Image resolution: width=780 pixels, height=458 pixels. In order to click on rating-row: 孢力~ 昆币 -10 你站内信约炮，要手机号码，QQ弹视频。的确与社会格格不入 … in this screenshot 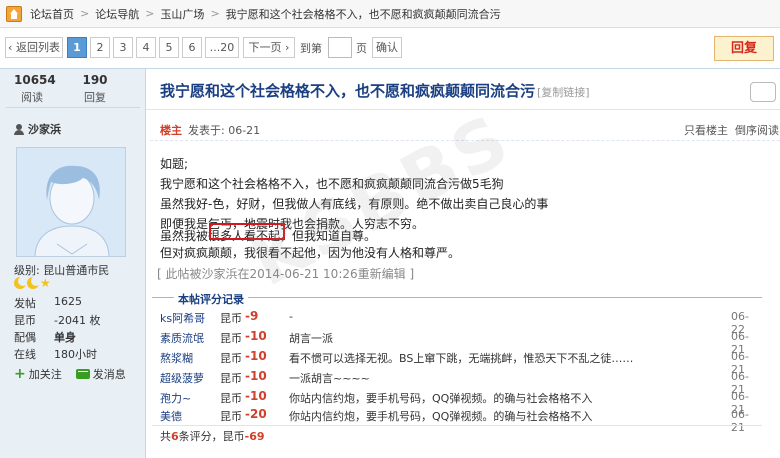, I will do `click(457, 401)`.